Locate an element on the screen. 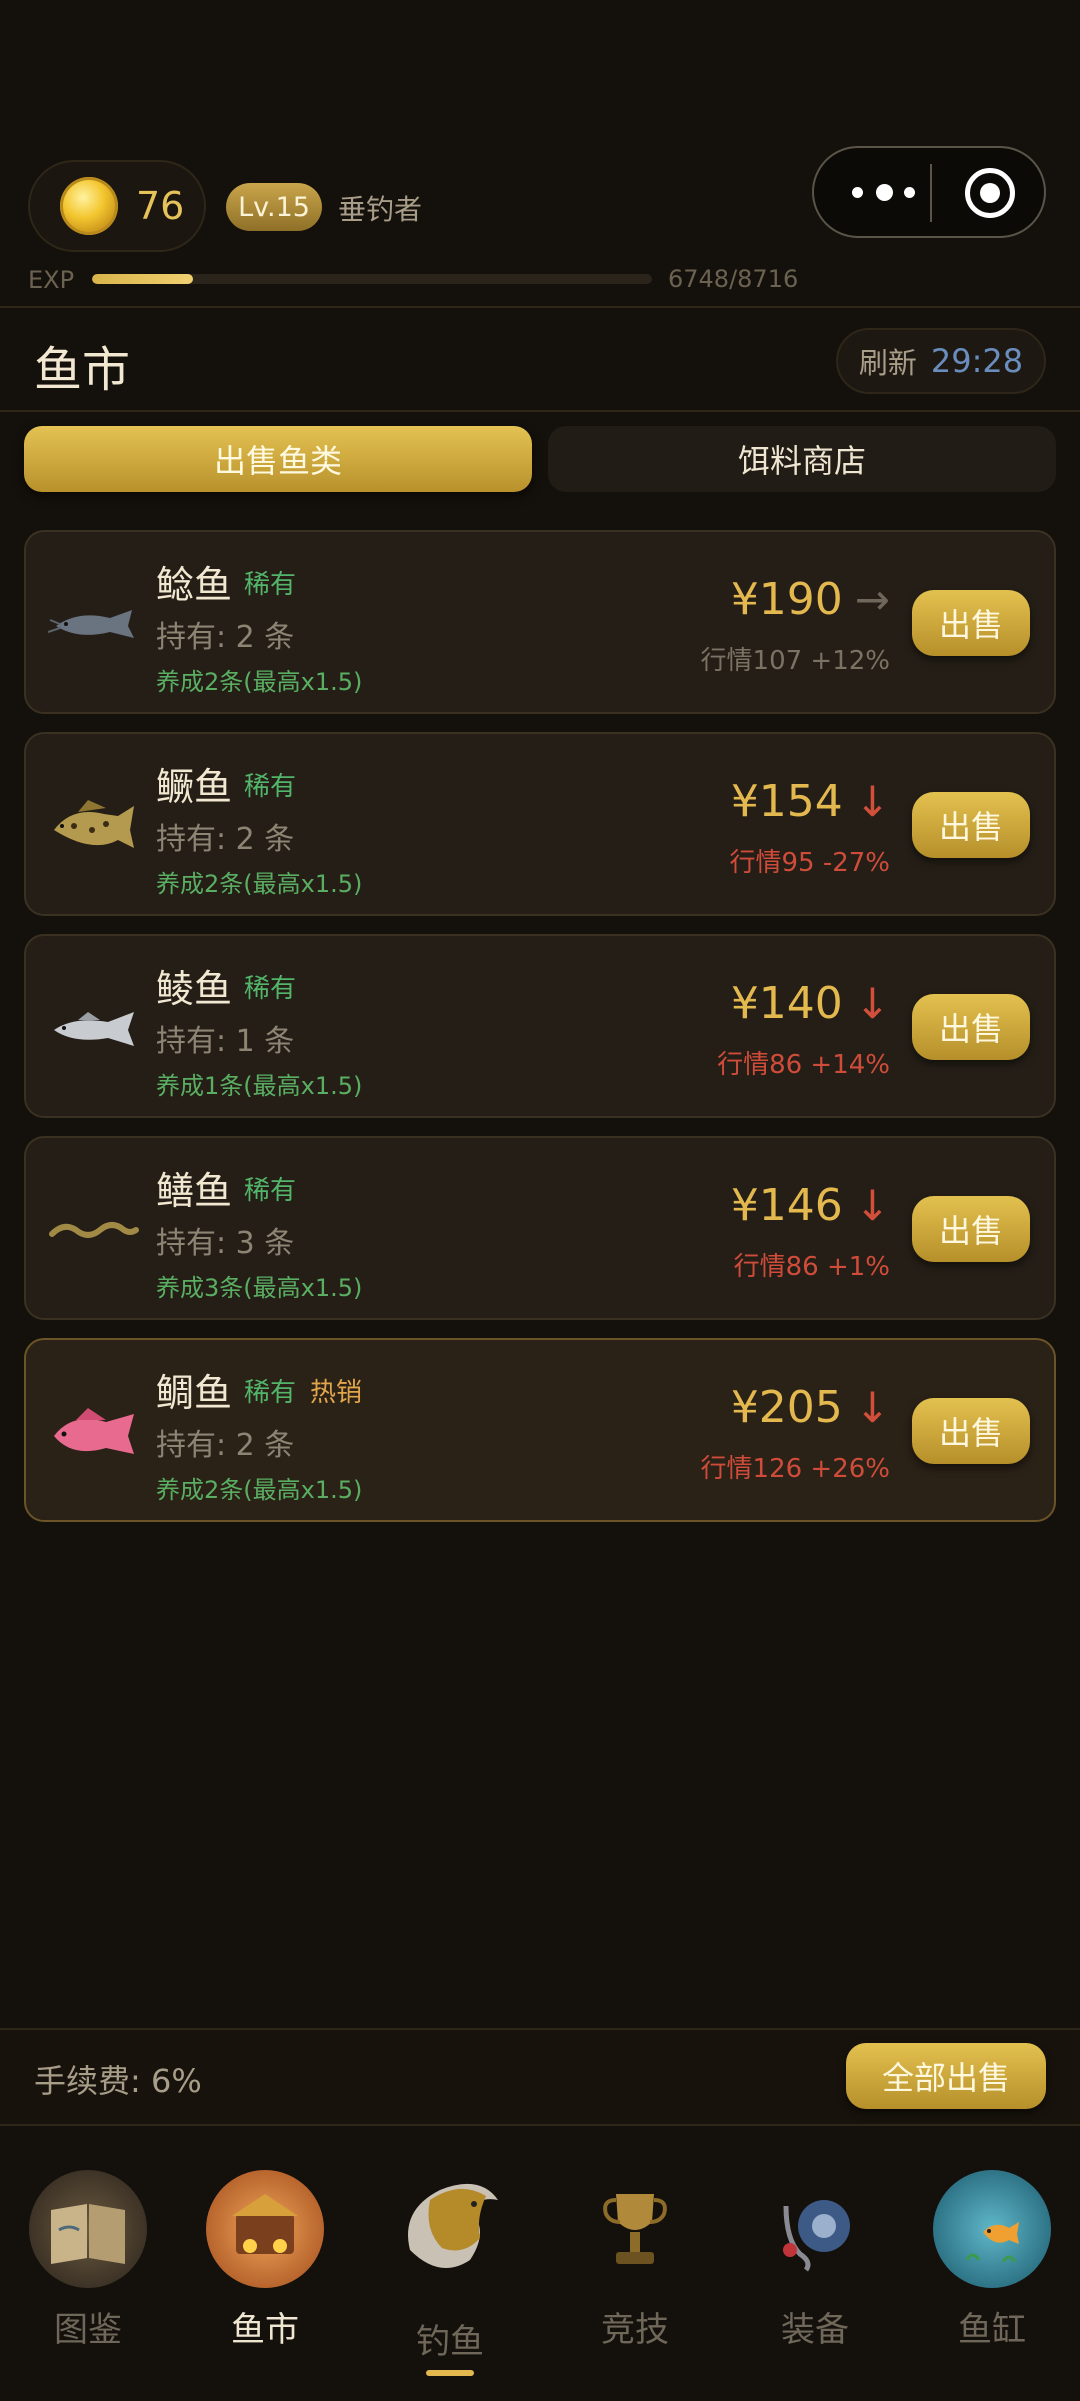 This screenshot has width=1080, height=2401. exp-label: EXP is located at coordinates (51, 280).